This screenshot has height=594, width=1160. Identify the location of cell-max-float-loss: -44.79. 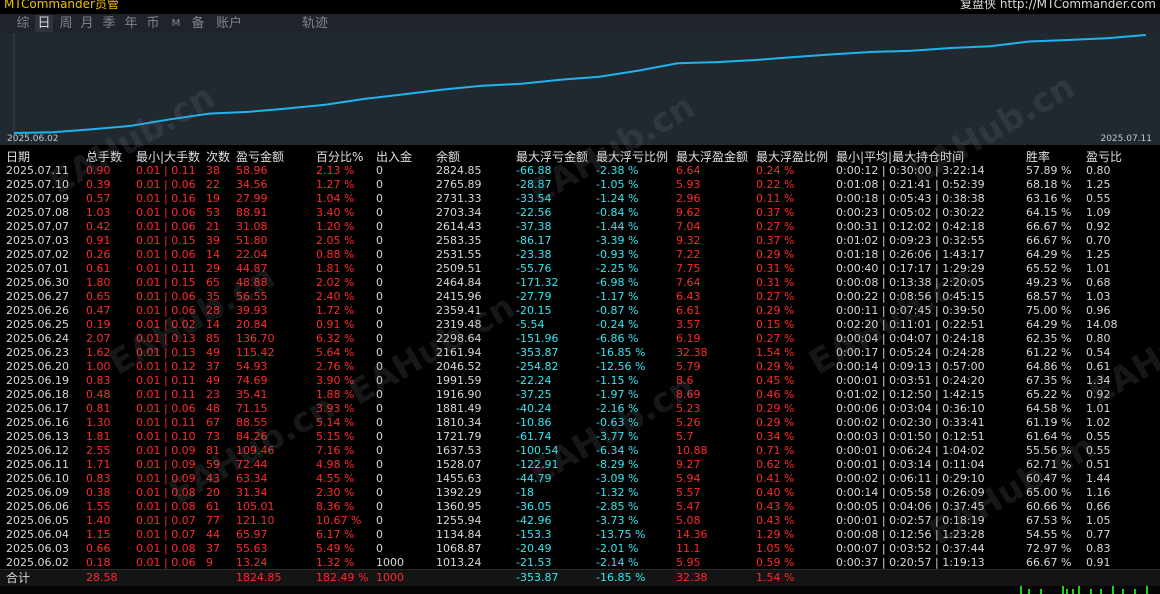
(534, 478).